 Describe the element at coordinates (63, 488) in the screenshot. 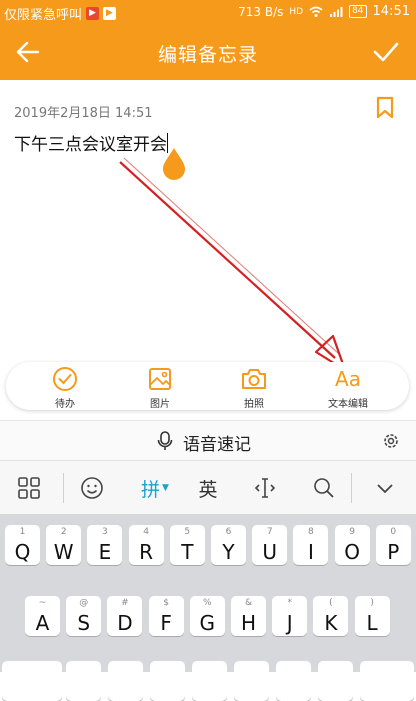

I see `toolbar-divider` at that location.